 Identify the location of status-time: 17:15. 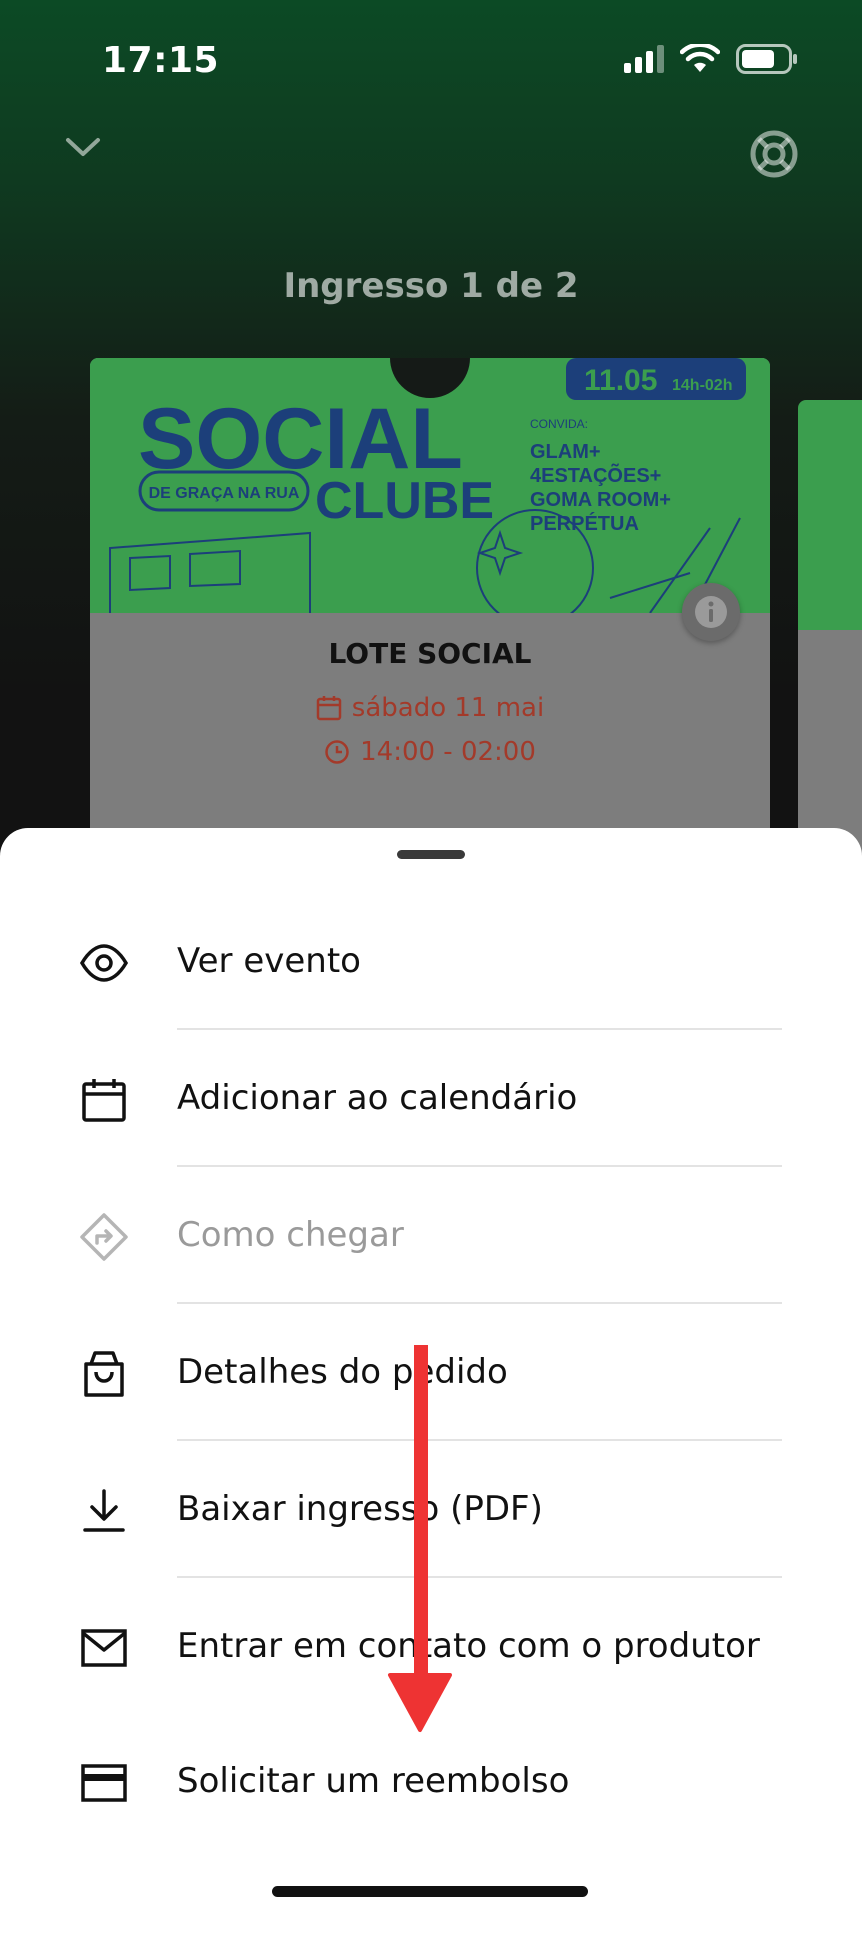
(161, 60).